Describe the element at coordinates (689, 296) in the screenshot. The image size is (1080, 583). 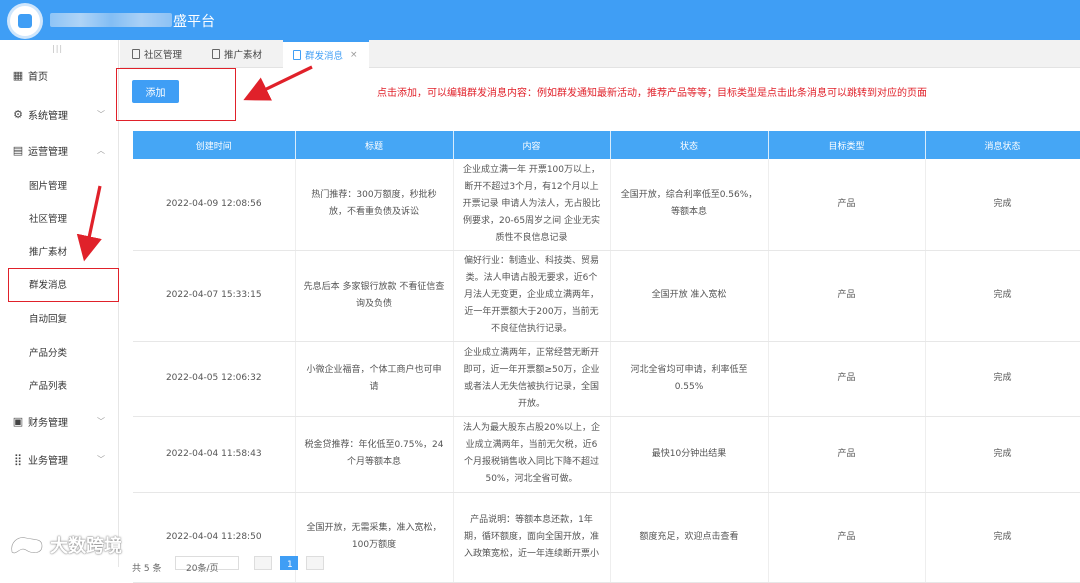
I see `cell-status: 全国开放 准入宽松` at that location.